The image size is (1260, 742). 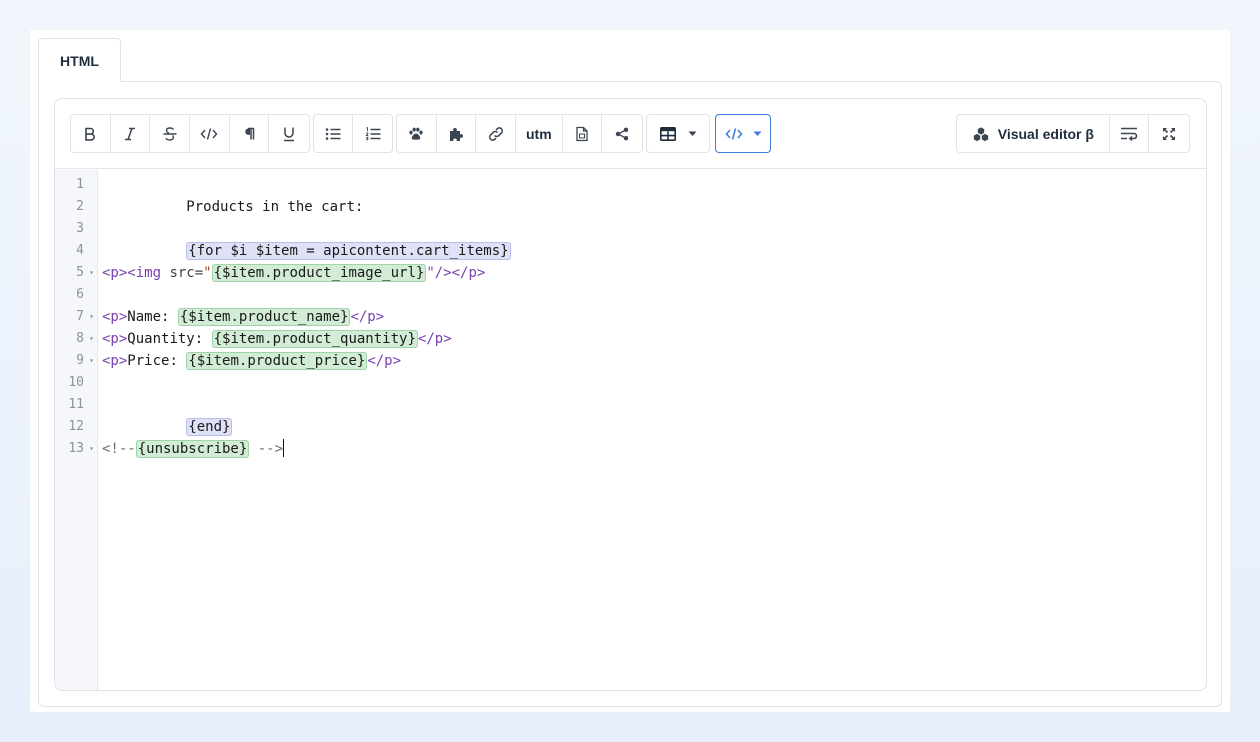 I want to click on puzzle-button, so click(x=457, y=133).